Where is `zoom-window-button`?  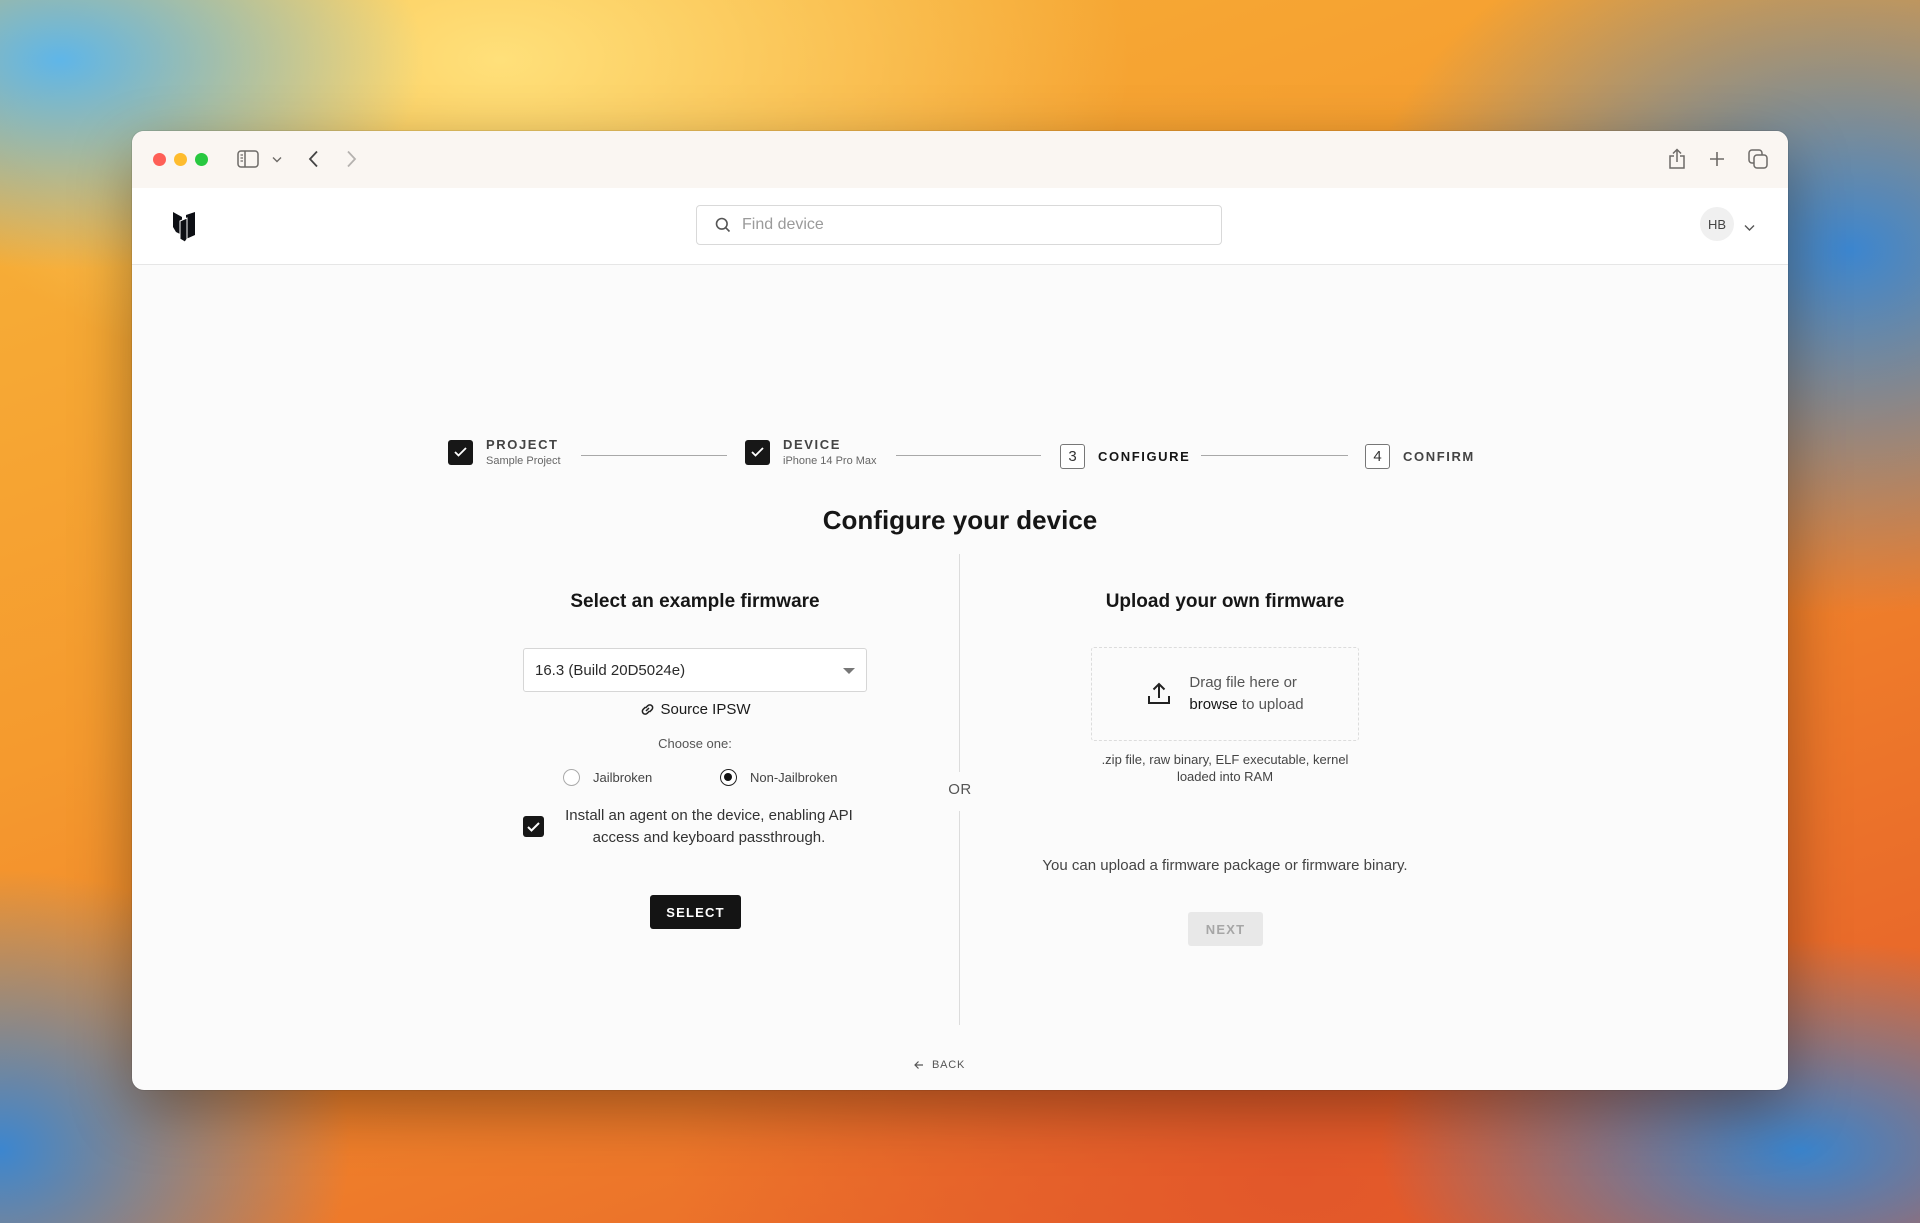 zoom-window-button is located at coordinates (201, 159).